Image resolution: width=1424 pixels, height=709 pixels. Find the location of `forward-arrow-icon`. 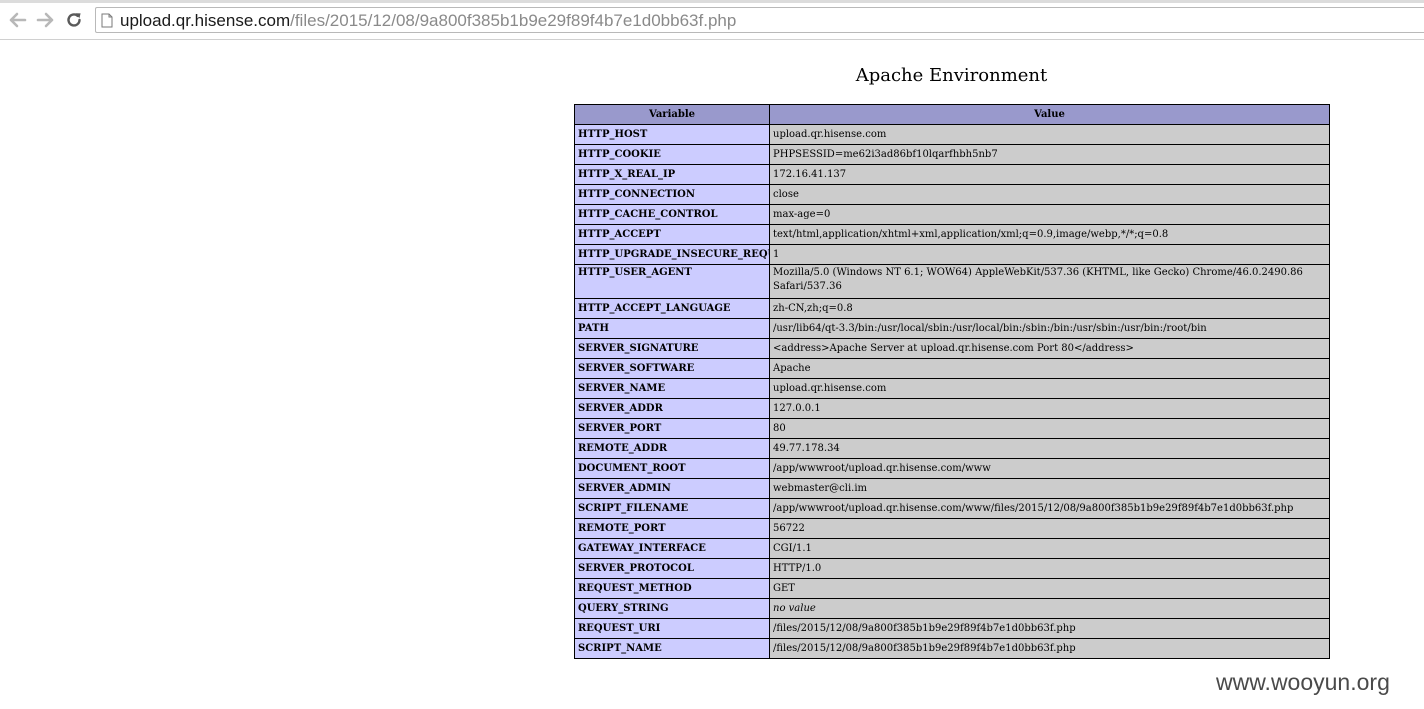

forward-arrow-icon is located at coordinates (45, 20).